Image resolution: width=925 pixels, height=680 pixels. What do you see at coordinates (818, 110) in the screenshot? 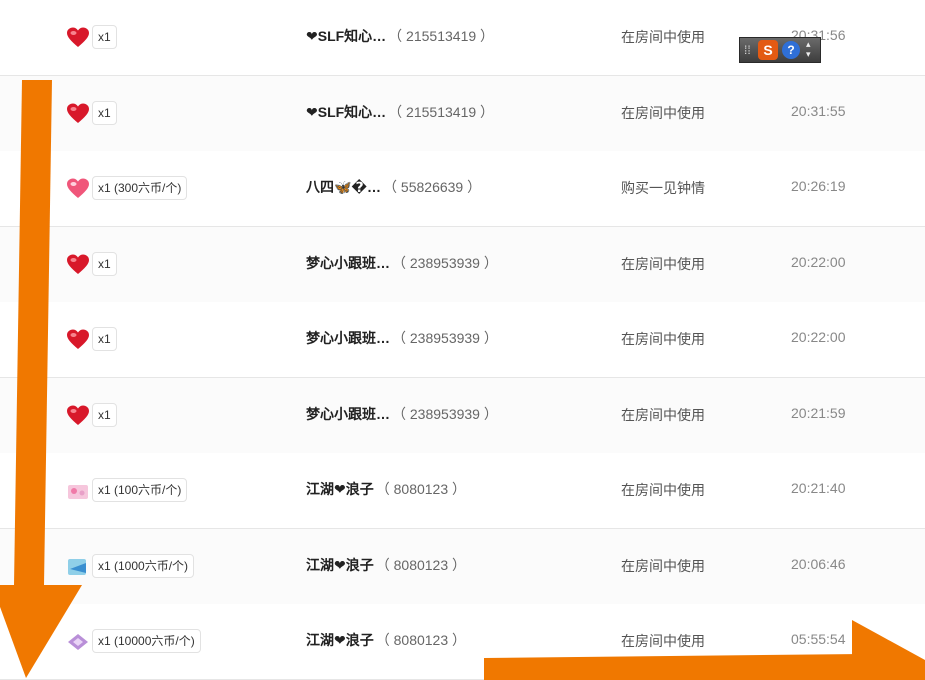
I see `record-time: 20:31:55` at bounding box center [818, 110].